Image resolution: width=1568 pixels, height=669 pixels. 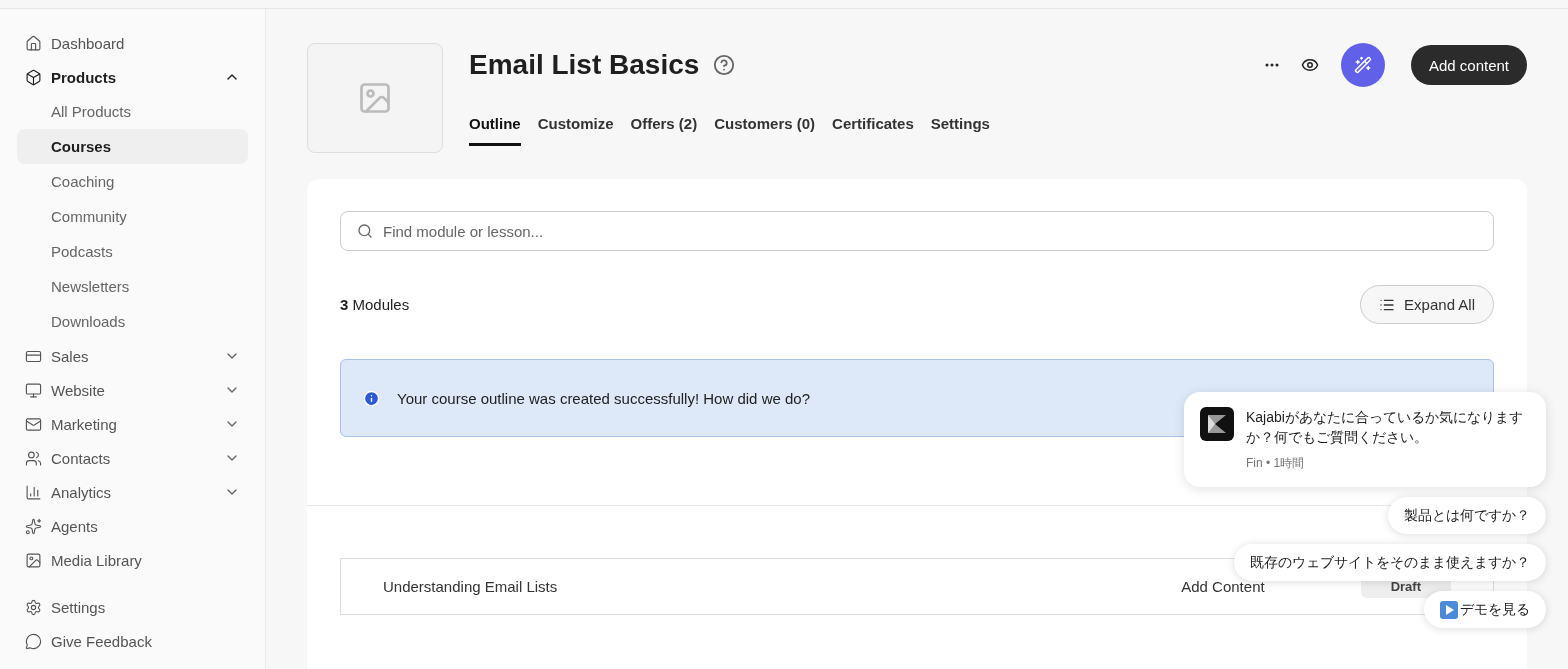 What do you see at coordinates (1385, 427) in the screenshot?
I see `message-text: Kajabiがあなたに合っているか気になりますか？何でもご質問ください。` at bounding box center [1385, 427].